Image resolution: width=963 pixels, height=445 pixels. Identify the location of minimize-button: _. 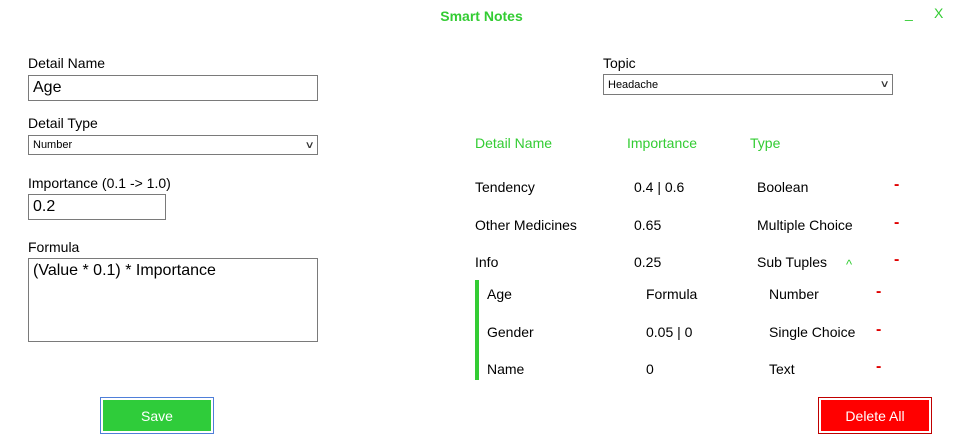
(909, 13).